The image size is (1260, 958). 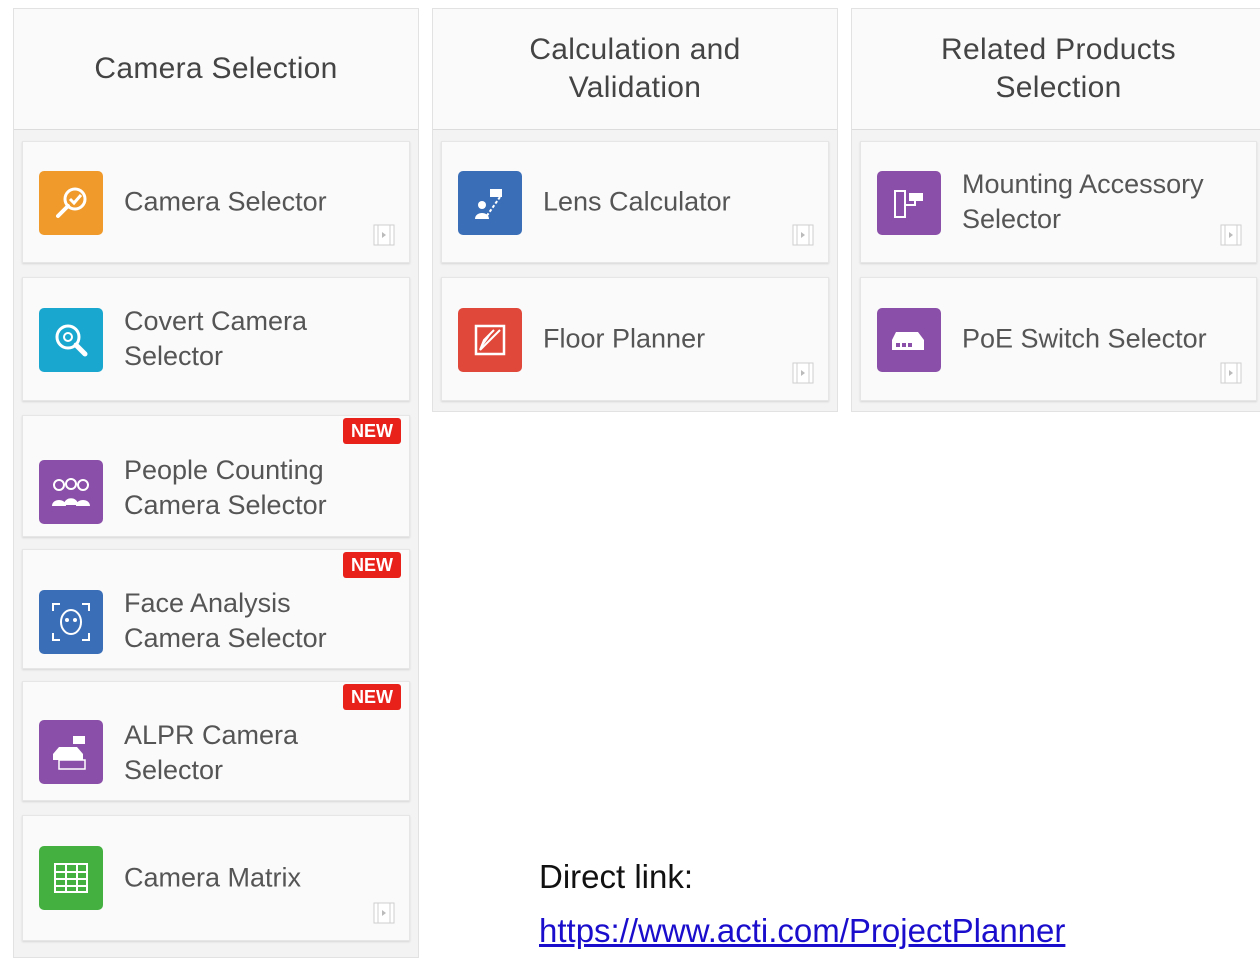 What do you see at coordinates (71, 340) in the screenshot?
I see `magnifier-icon` at bounding box center [71, 340].